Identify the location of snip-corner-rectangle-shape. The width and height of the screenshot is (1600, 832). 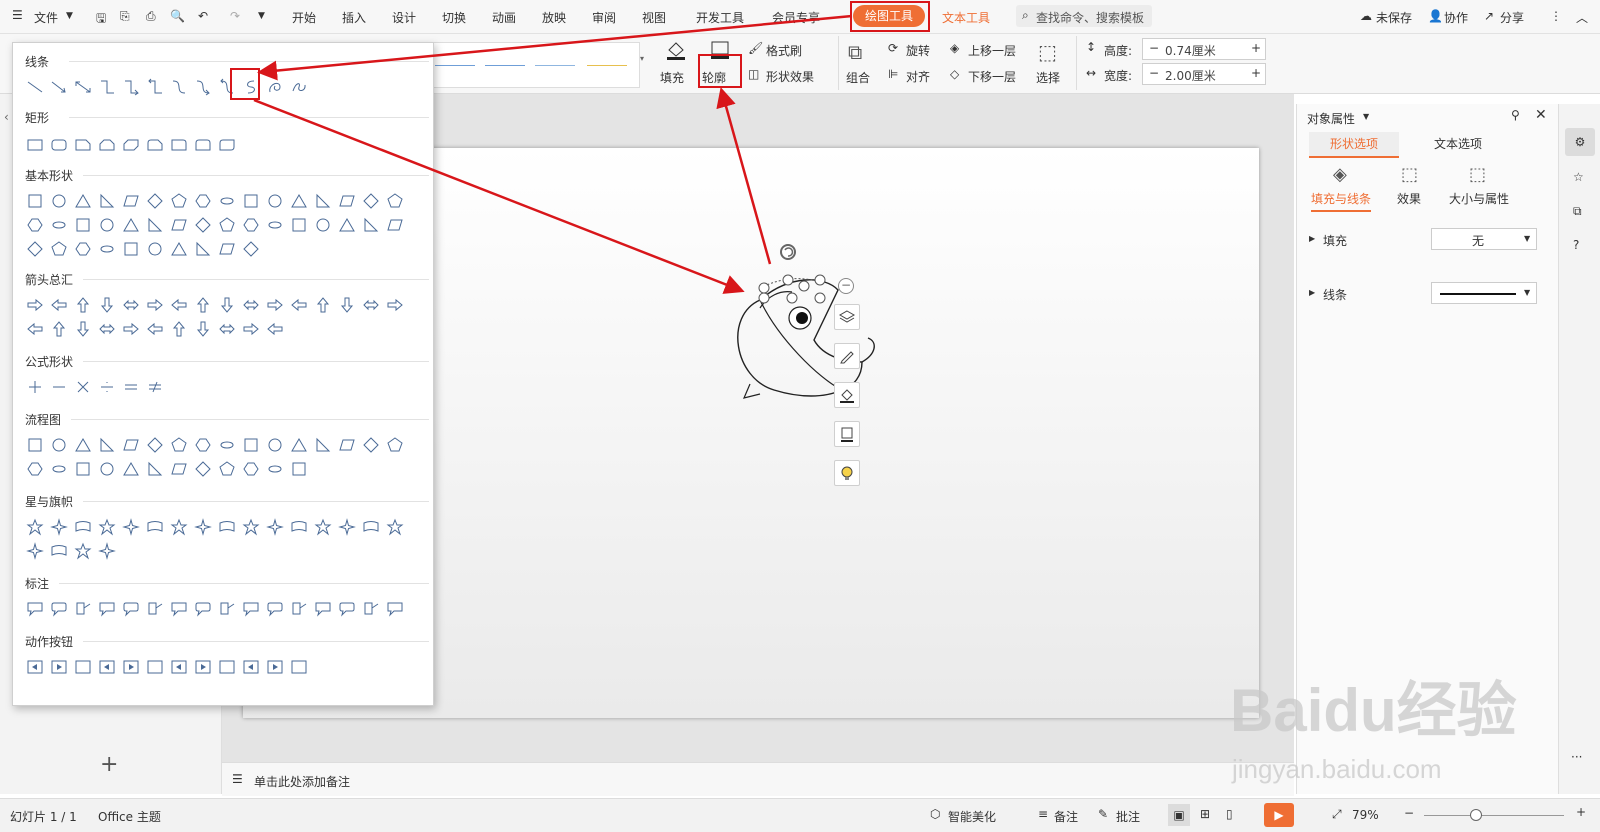
(83, 145).